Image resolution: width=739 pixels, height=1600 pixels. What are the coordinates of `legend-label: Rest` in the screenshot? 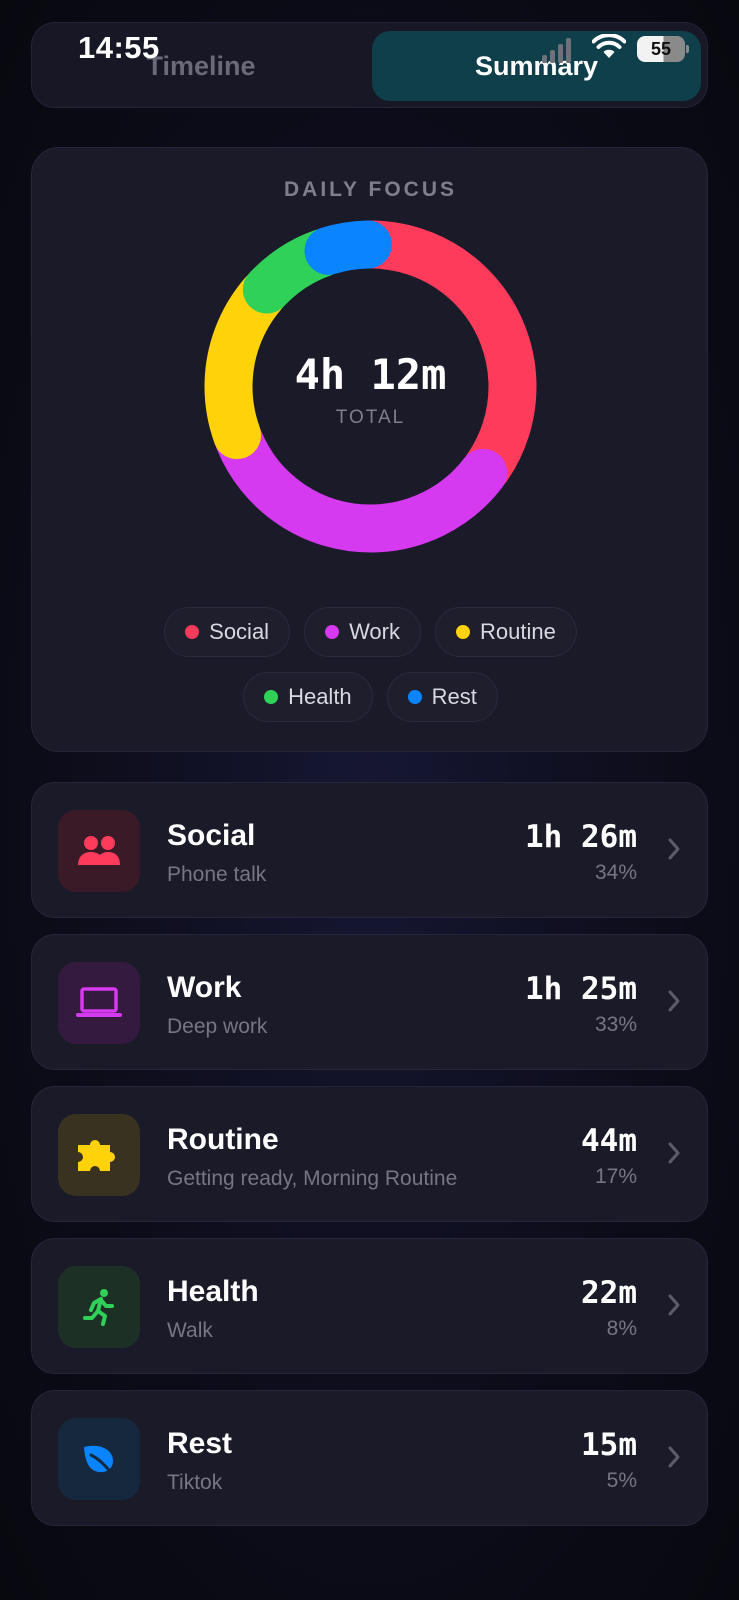 It's located at (454, 696).